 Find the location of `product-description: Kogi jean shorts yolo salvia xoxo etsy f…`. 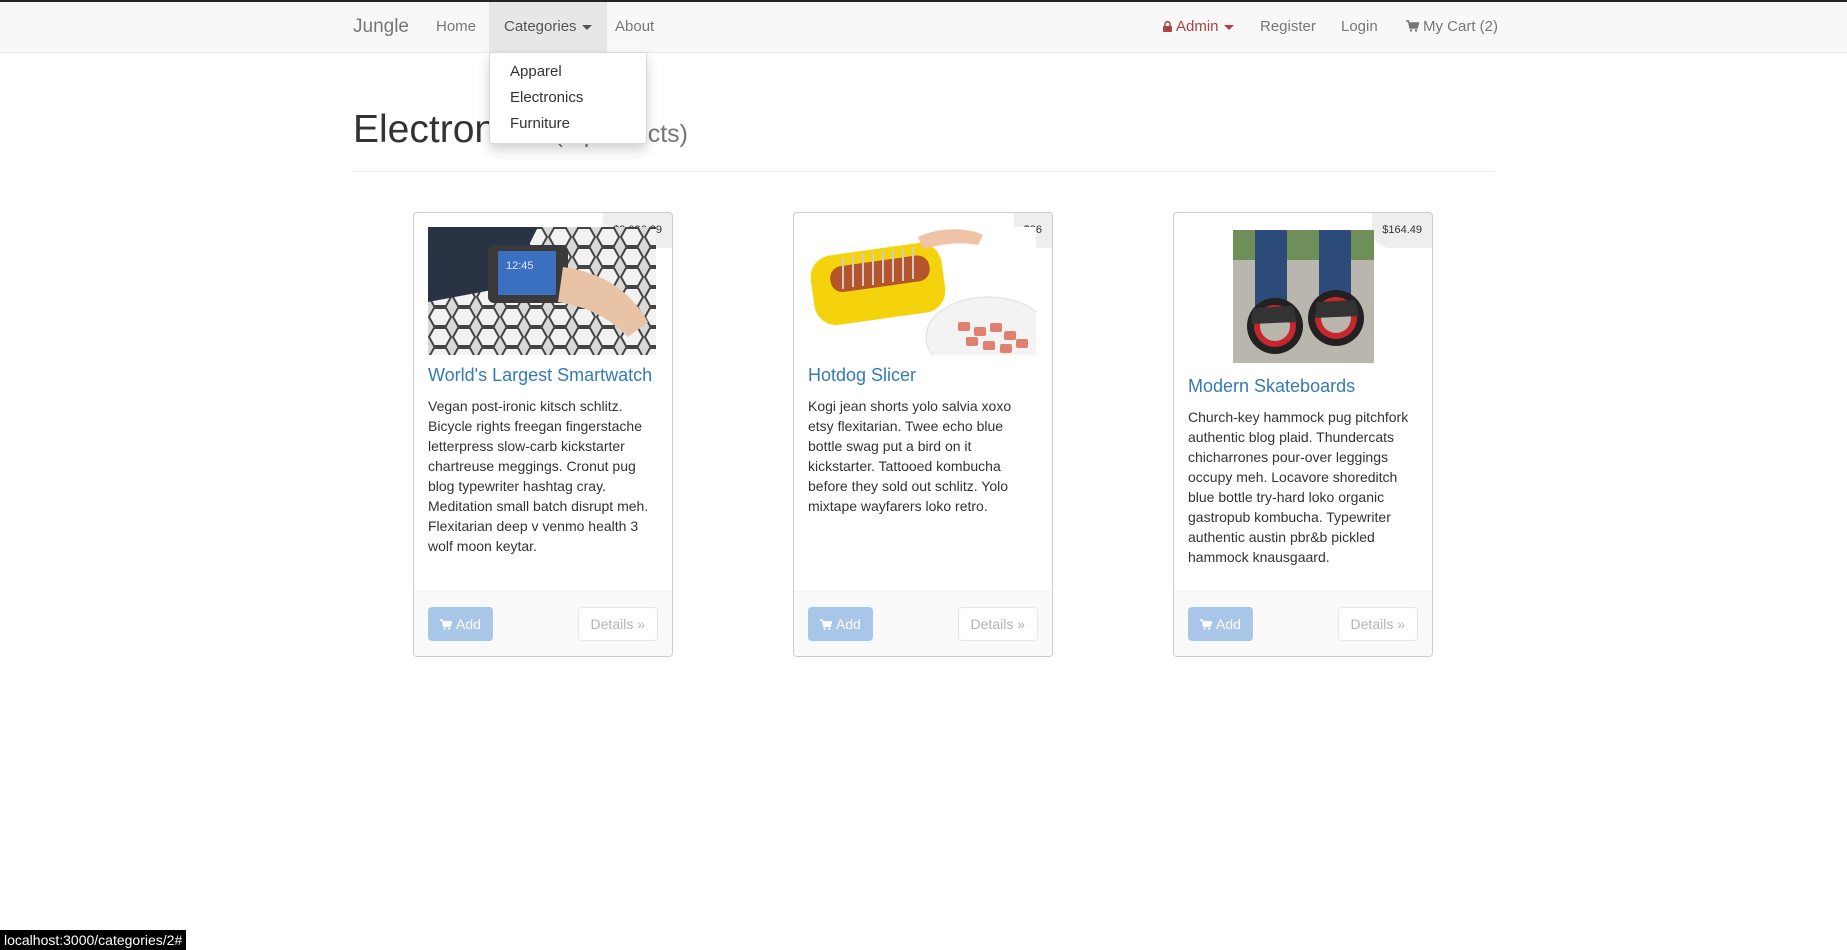

product-description: Kogi jean shorts yolo salvia xoxo etsy f… is located at coordinates (910, 456).